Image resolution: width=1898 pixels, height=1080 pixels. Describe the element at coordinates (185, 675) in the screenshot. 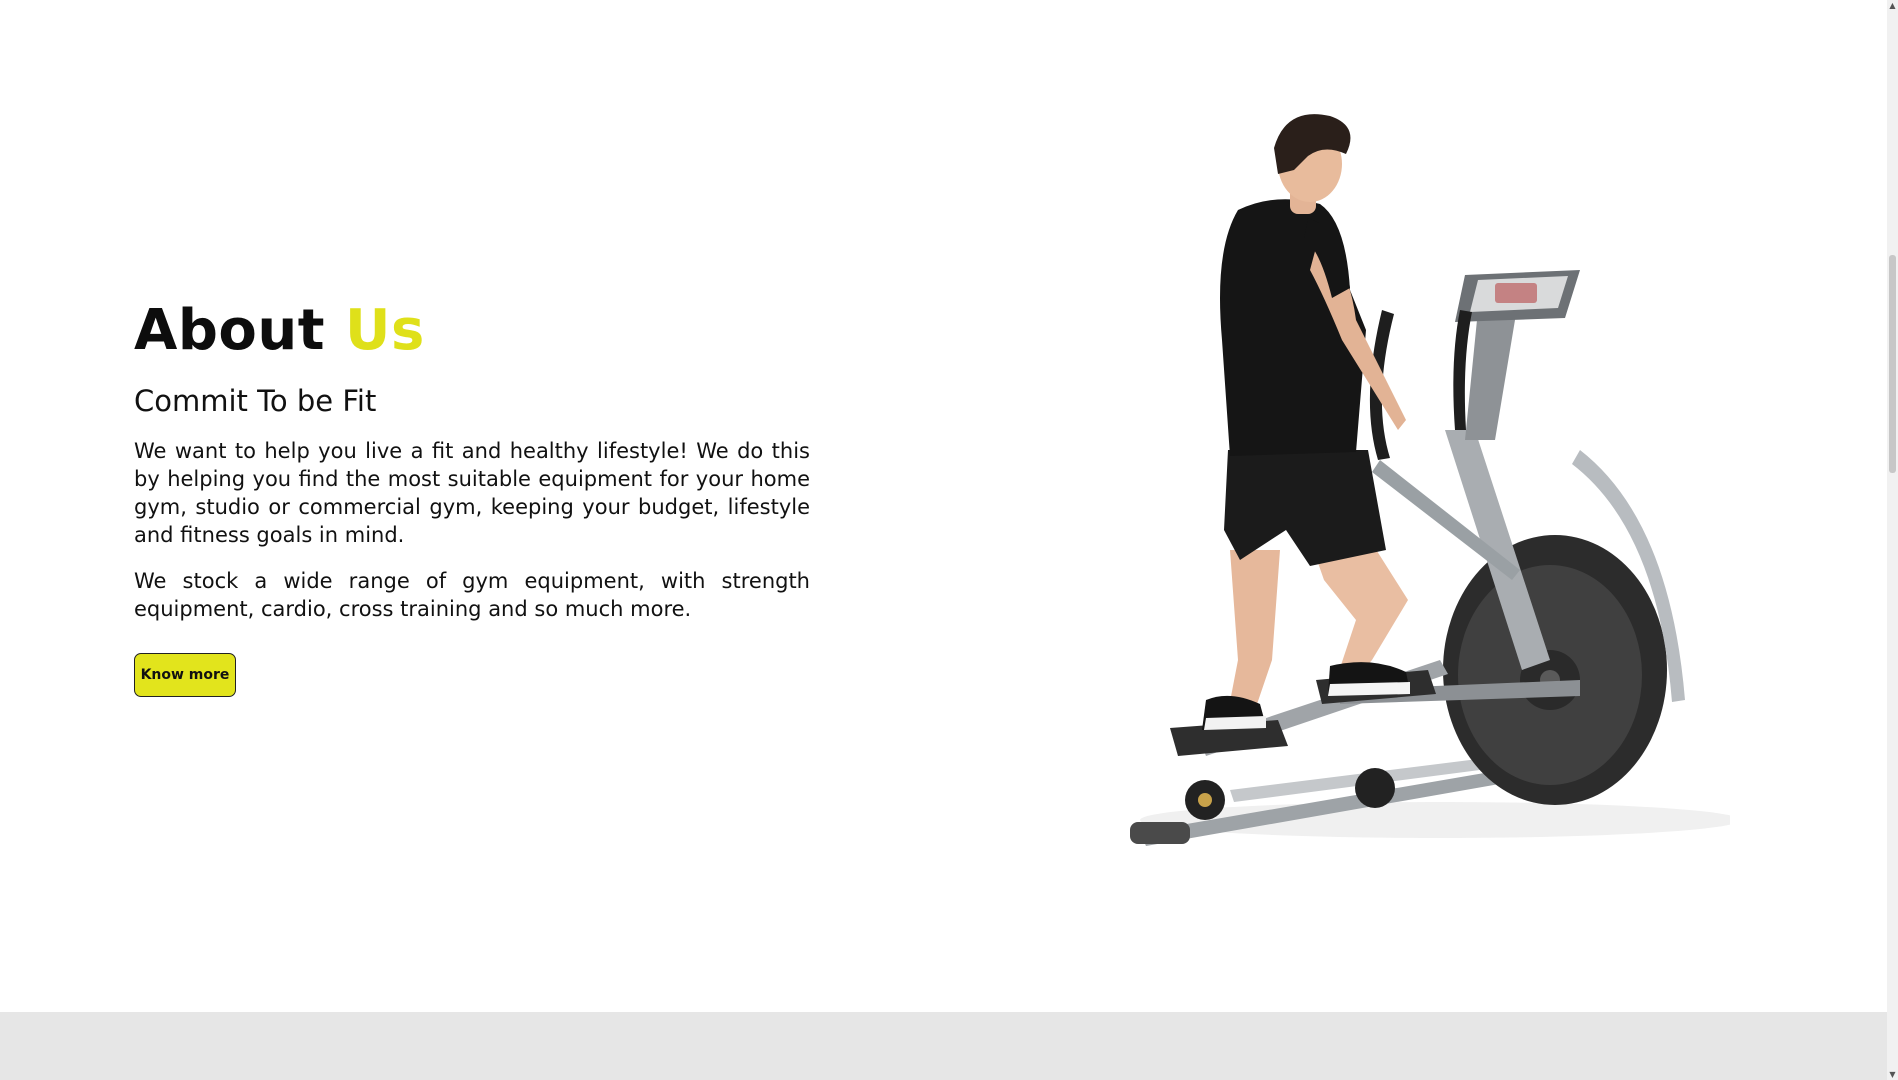

I see `know-more-button: Know more` at that location.